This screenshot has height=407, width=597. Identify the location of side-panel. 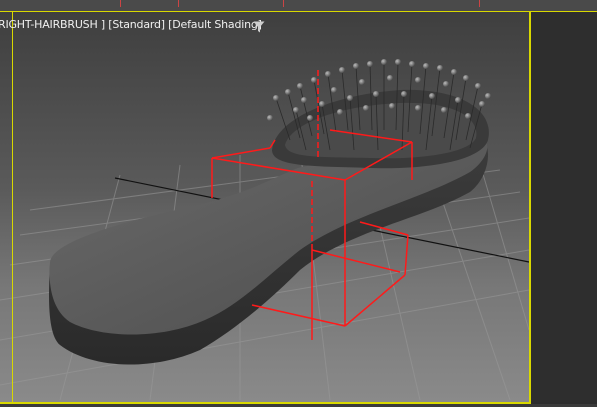
(564, 207).